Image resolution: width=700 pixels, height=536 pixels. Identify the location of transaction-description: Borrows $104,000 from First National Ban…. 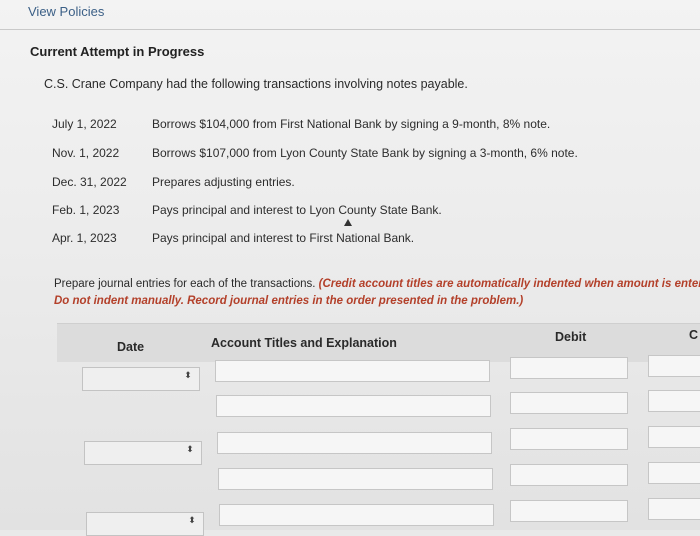
(351, 124).